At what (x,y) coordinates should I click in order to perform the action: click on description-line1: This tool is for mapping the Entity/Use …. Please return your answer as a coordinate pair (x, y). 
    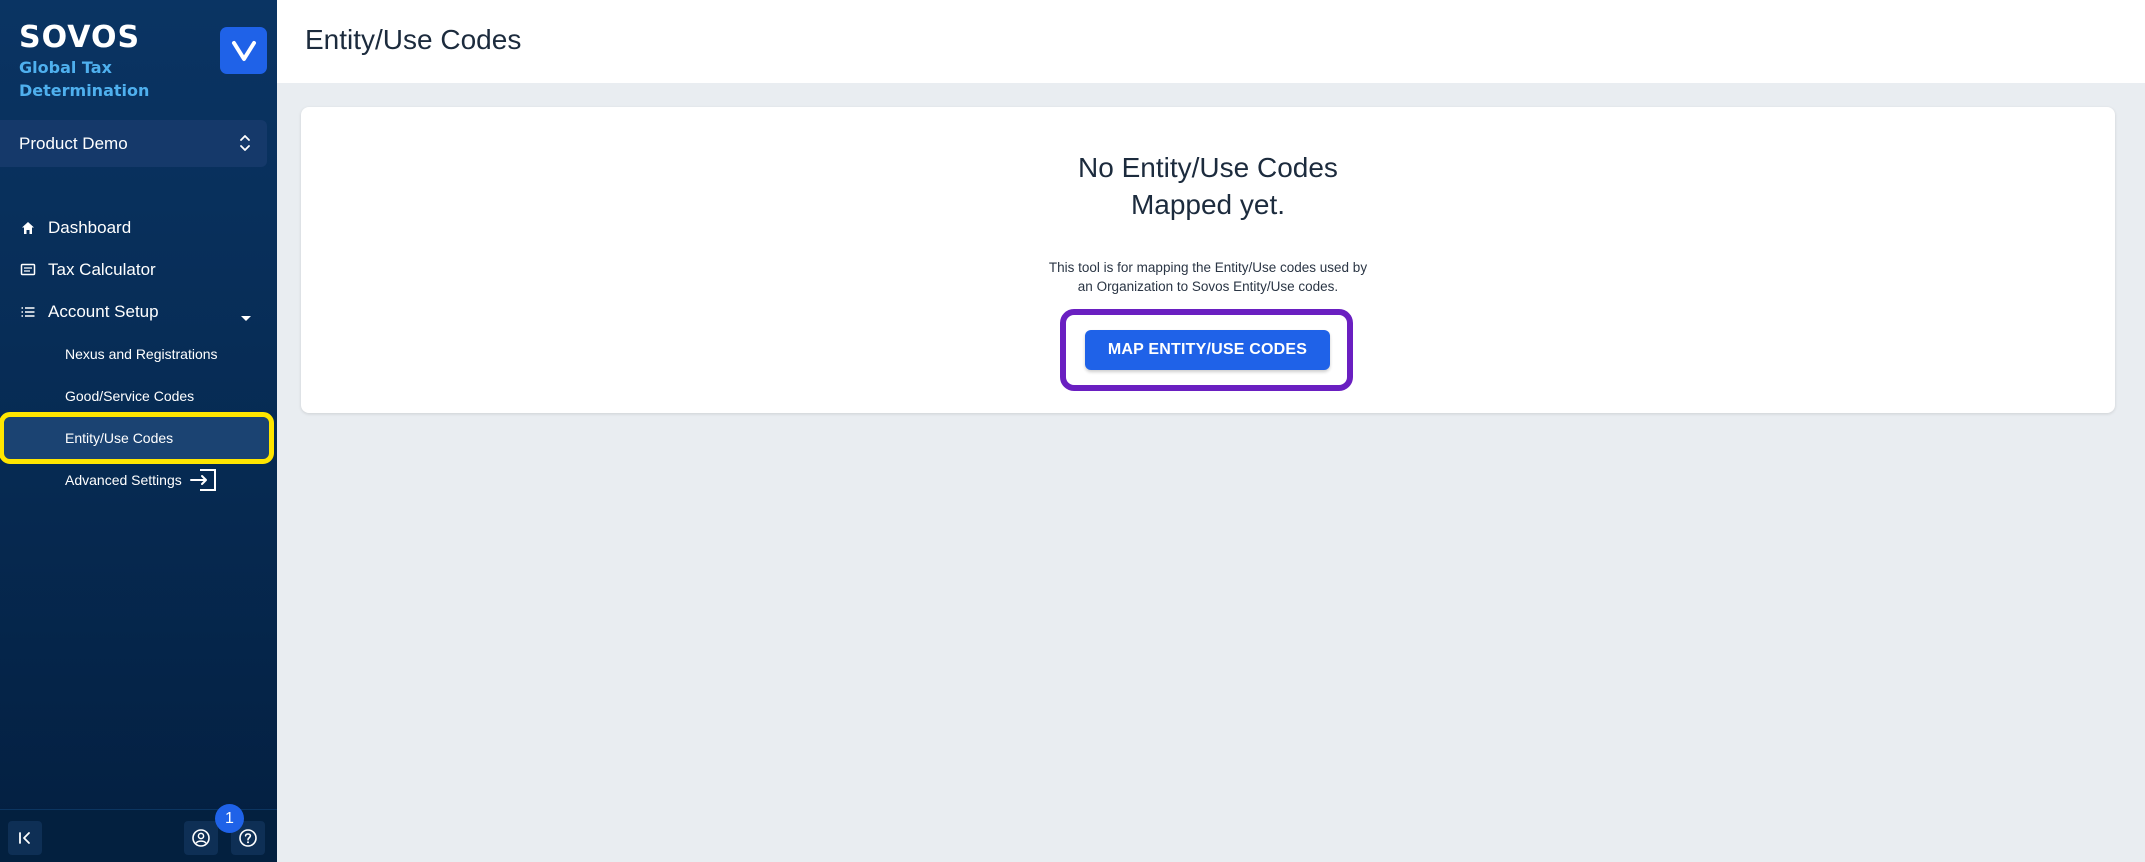
    Looking at the image, I should click on (1208, 267).